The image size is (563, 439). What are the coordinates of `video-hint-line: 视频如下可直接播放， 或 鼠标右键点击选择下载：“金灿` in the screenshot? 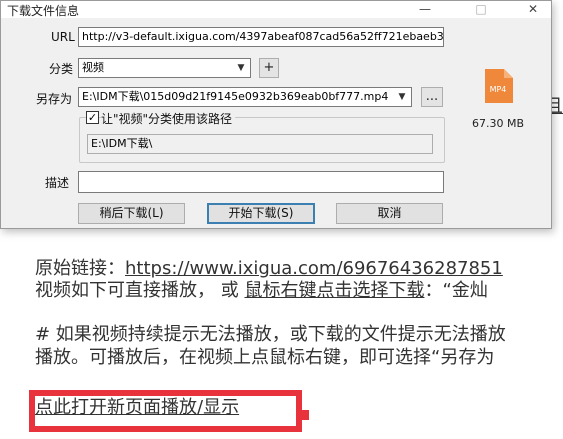 It's located at (261, 291).